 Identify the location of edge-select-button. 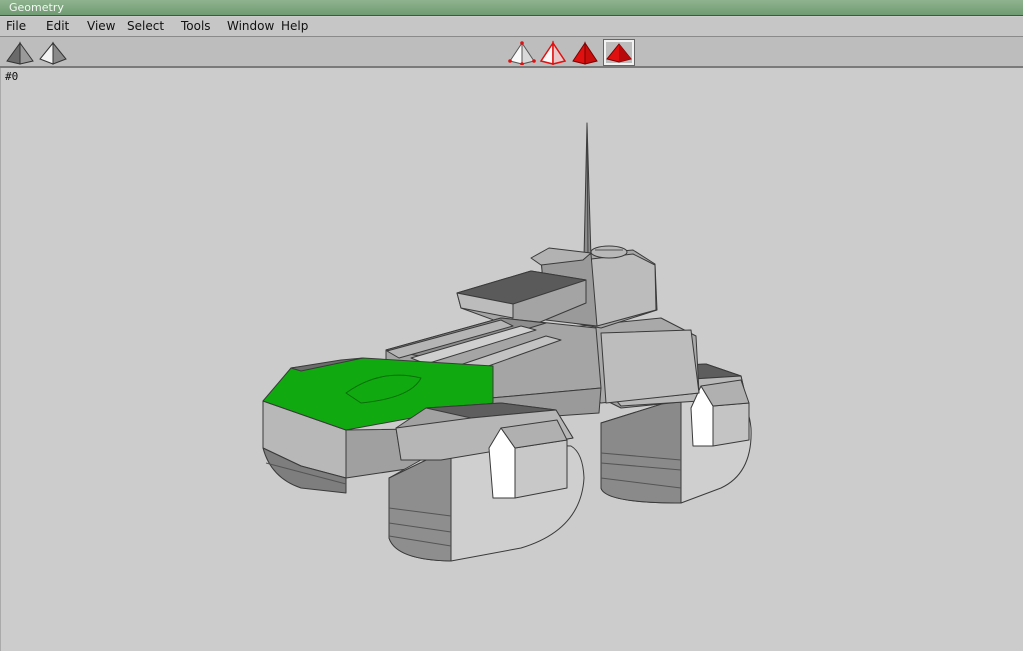
(553, 52).